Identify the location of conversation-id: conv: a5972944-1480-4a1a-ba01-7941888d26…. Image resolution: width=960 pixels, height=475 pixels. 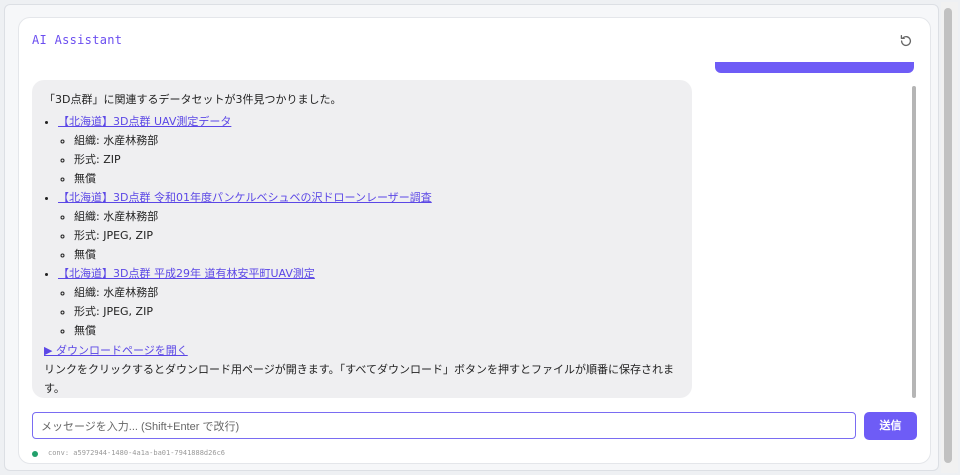
(137, 453).